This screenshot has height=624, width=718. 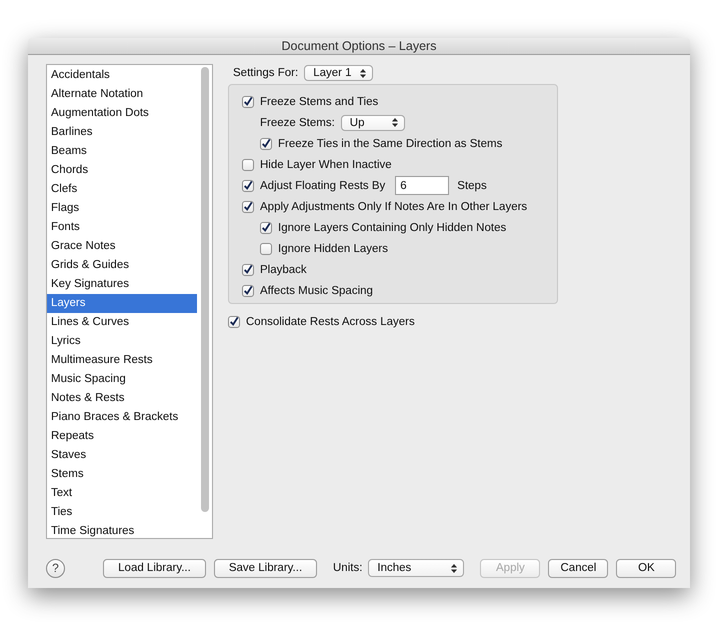 I want to click on category-item: Accidentals, so click(x=122, y=75).